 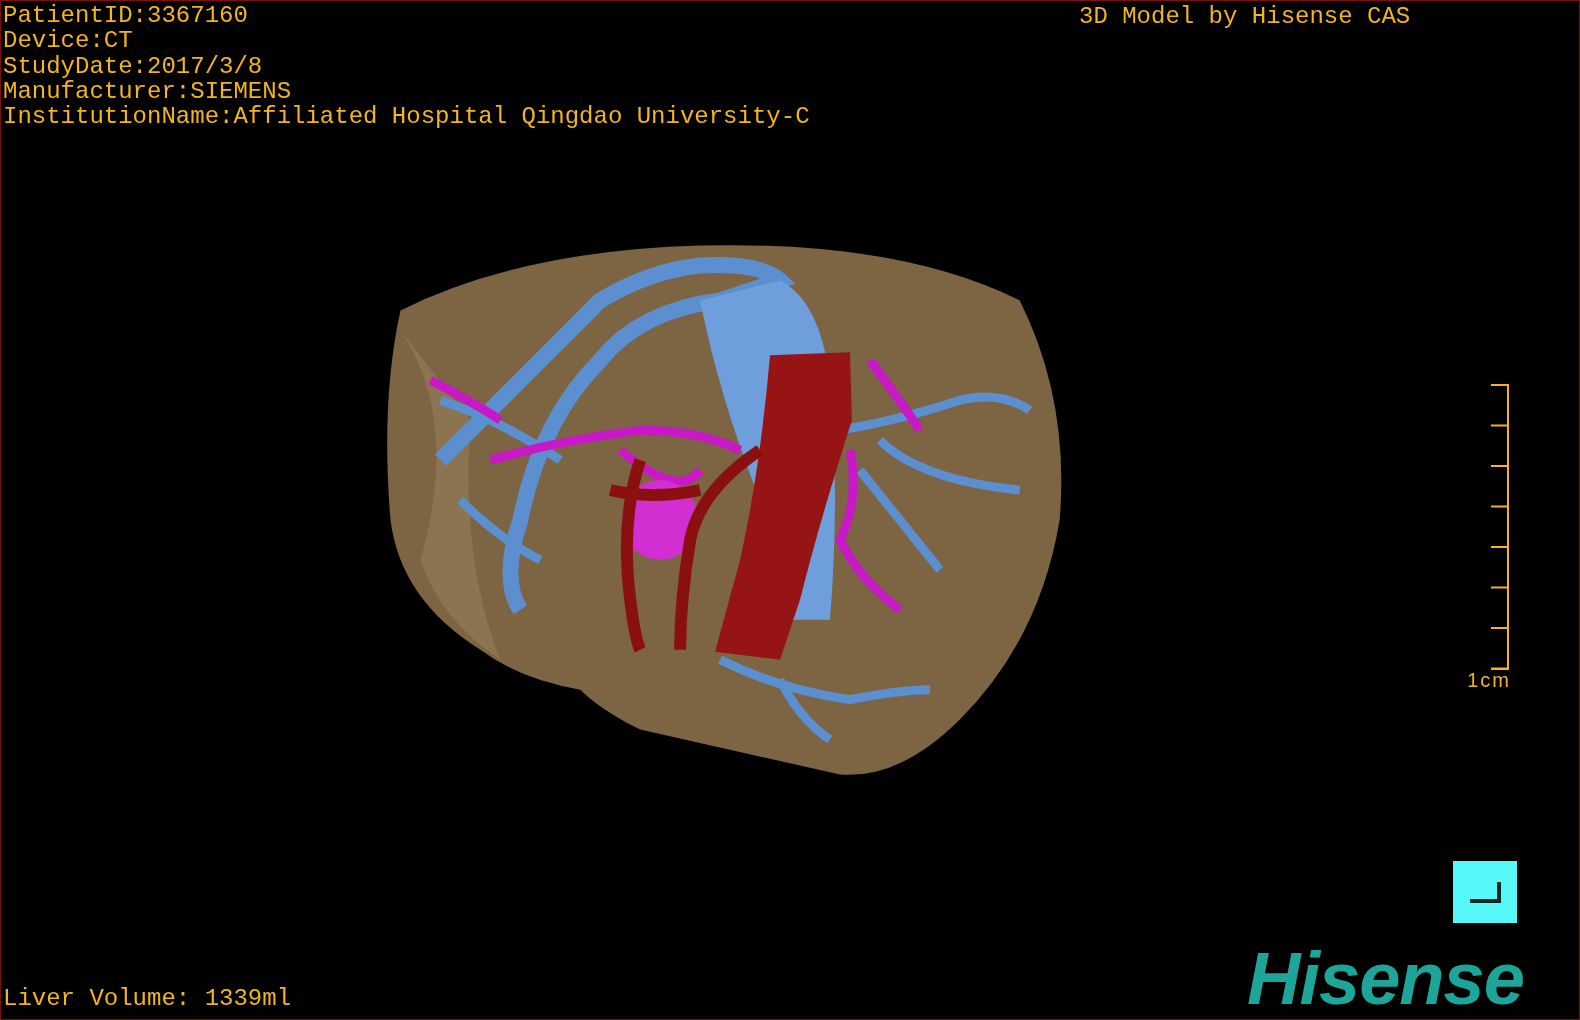 I want to click on corner-button, so click(x=1485, y=892).